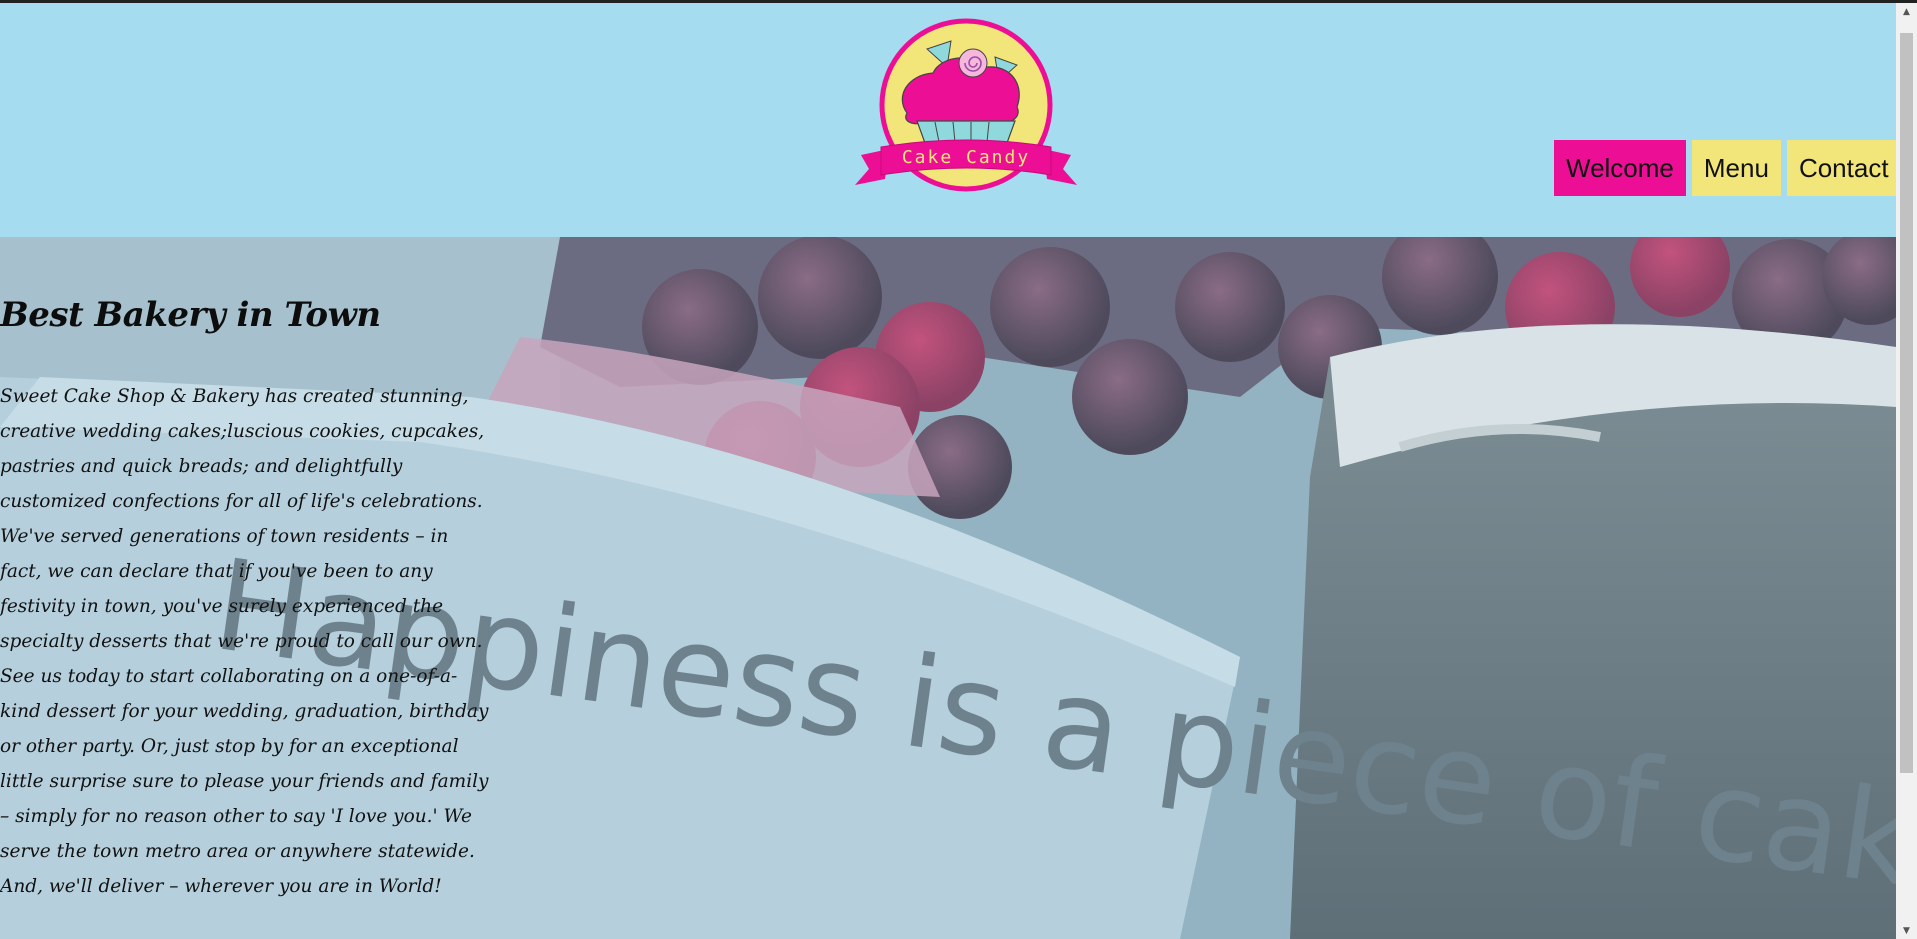 The image size is (1917, 939). Describe the element at coordinates (1736, 168) in the screenshot. I see `nav-menu: Menu` at that location.